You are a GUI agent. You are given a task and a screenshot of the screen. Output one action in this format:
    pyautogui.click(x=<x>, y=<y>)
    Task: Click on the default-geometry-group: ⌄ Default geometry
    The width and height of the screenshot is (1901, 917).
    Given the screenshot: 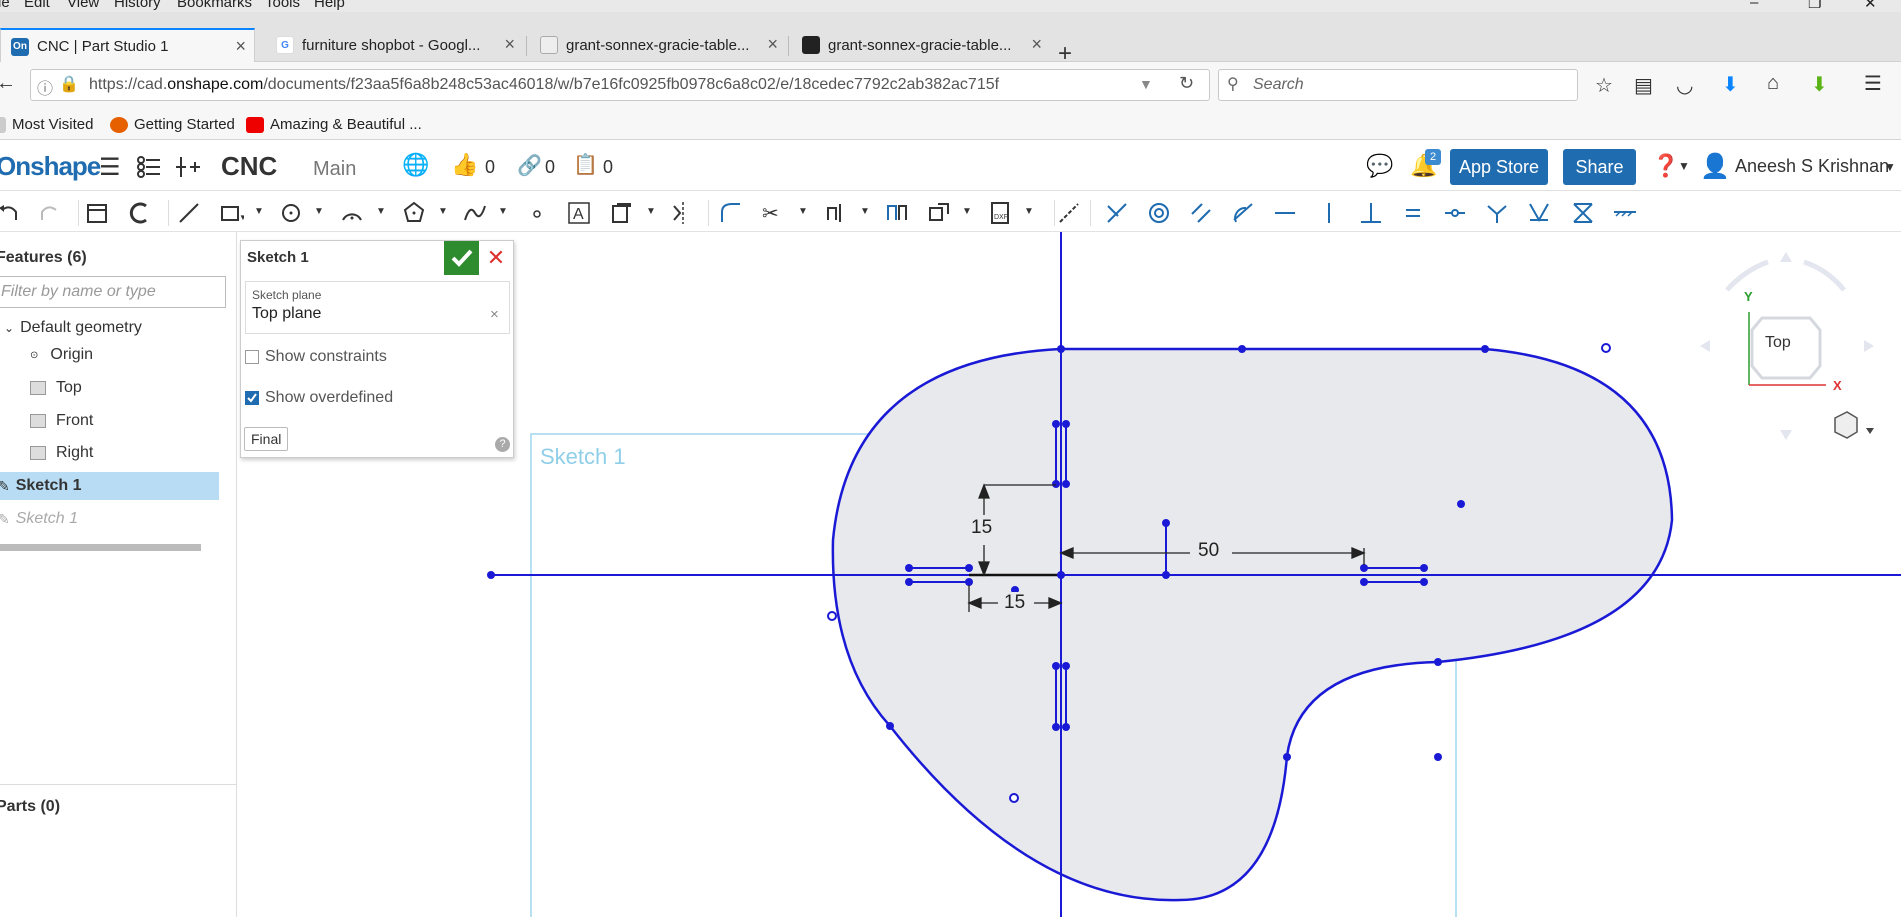 What is the action you would take?
    pyautogui.click(x=73, y=328)
    